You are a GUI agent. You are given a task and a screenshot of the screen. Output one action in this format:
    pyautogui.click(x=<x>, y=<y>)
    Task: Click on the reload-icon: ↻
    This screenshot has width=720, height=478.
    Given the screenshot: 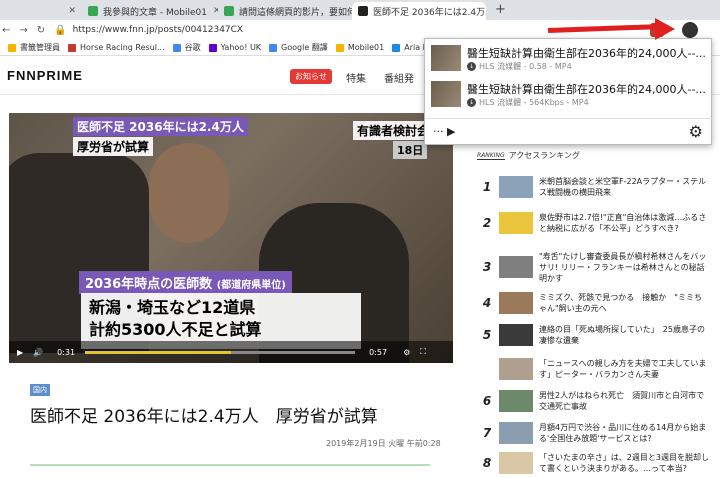 What is the action you would take?
    pyautogui.click(x=41, y=30)
    